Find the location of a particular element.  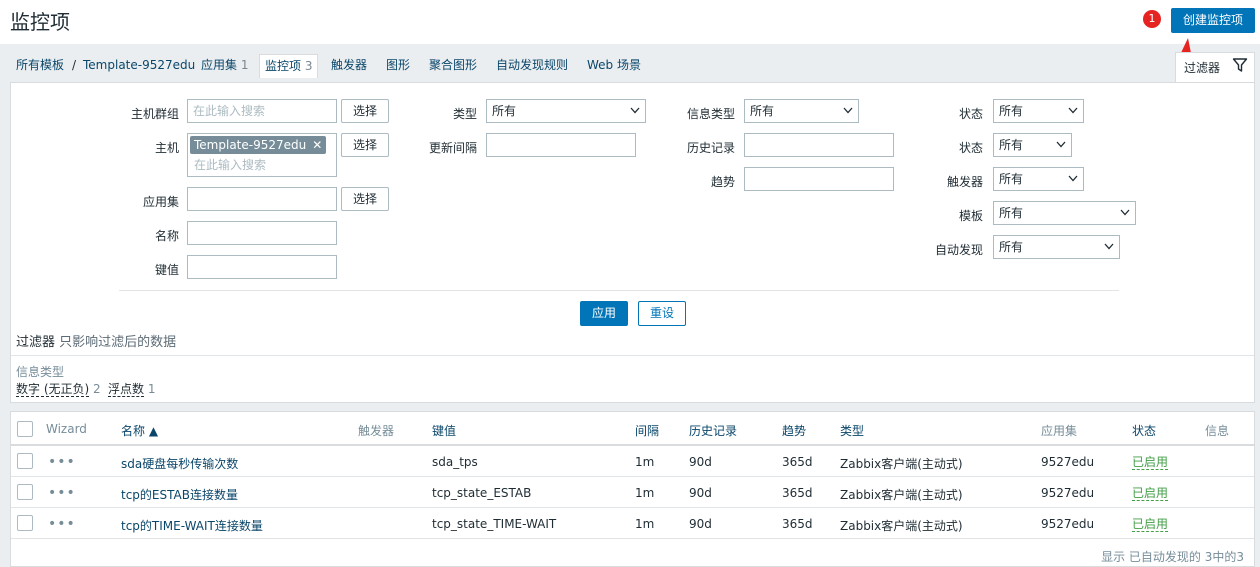

update-interval-label: 更新间隔 is located at coordinates (452, 148).